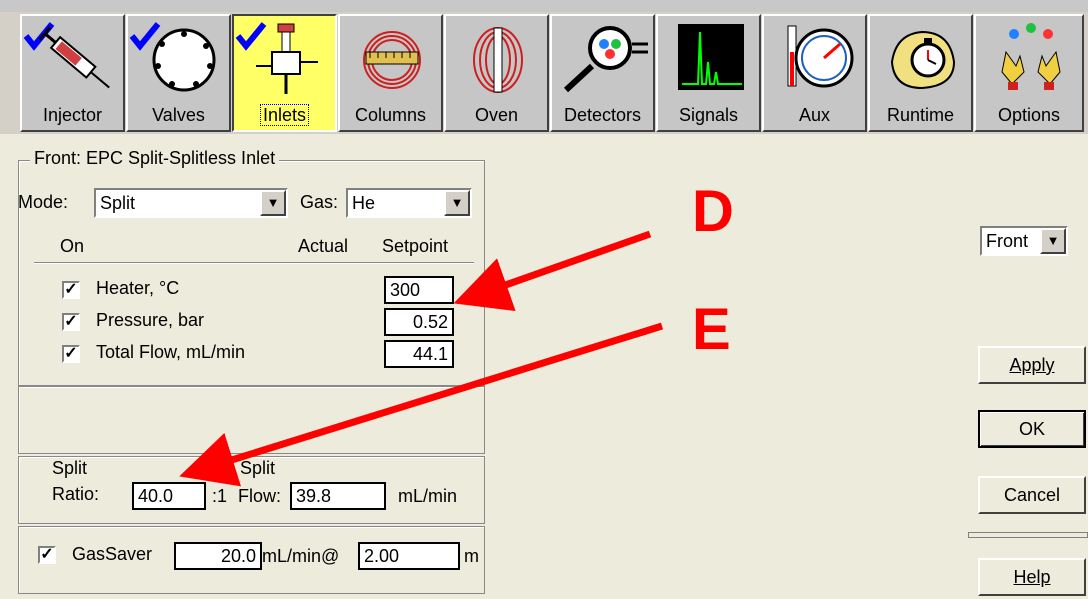  What do you see at coordinates (711, 329) in the screenshot?
I see `callout-e-label: E` at bounding box center [711, 329].